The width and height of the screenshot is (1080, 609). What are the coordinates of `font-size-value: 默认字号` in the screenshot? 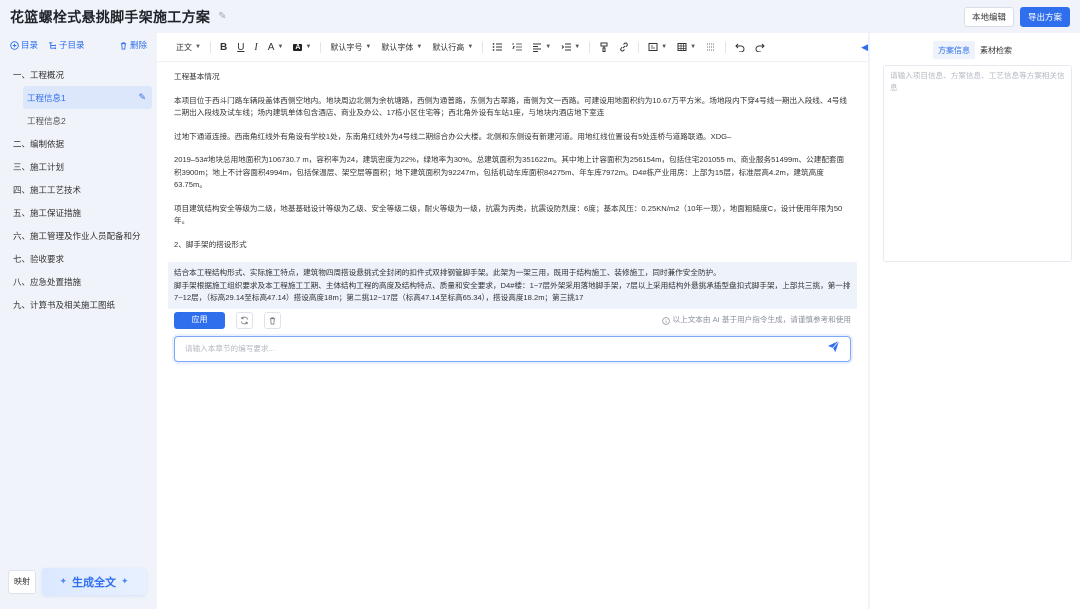 It's located at (346, 47).